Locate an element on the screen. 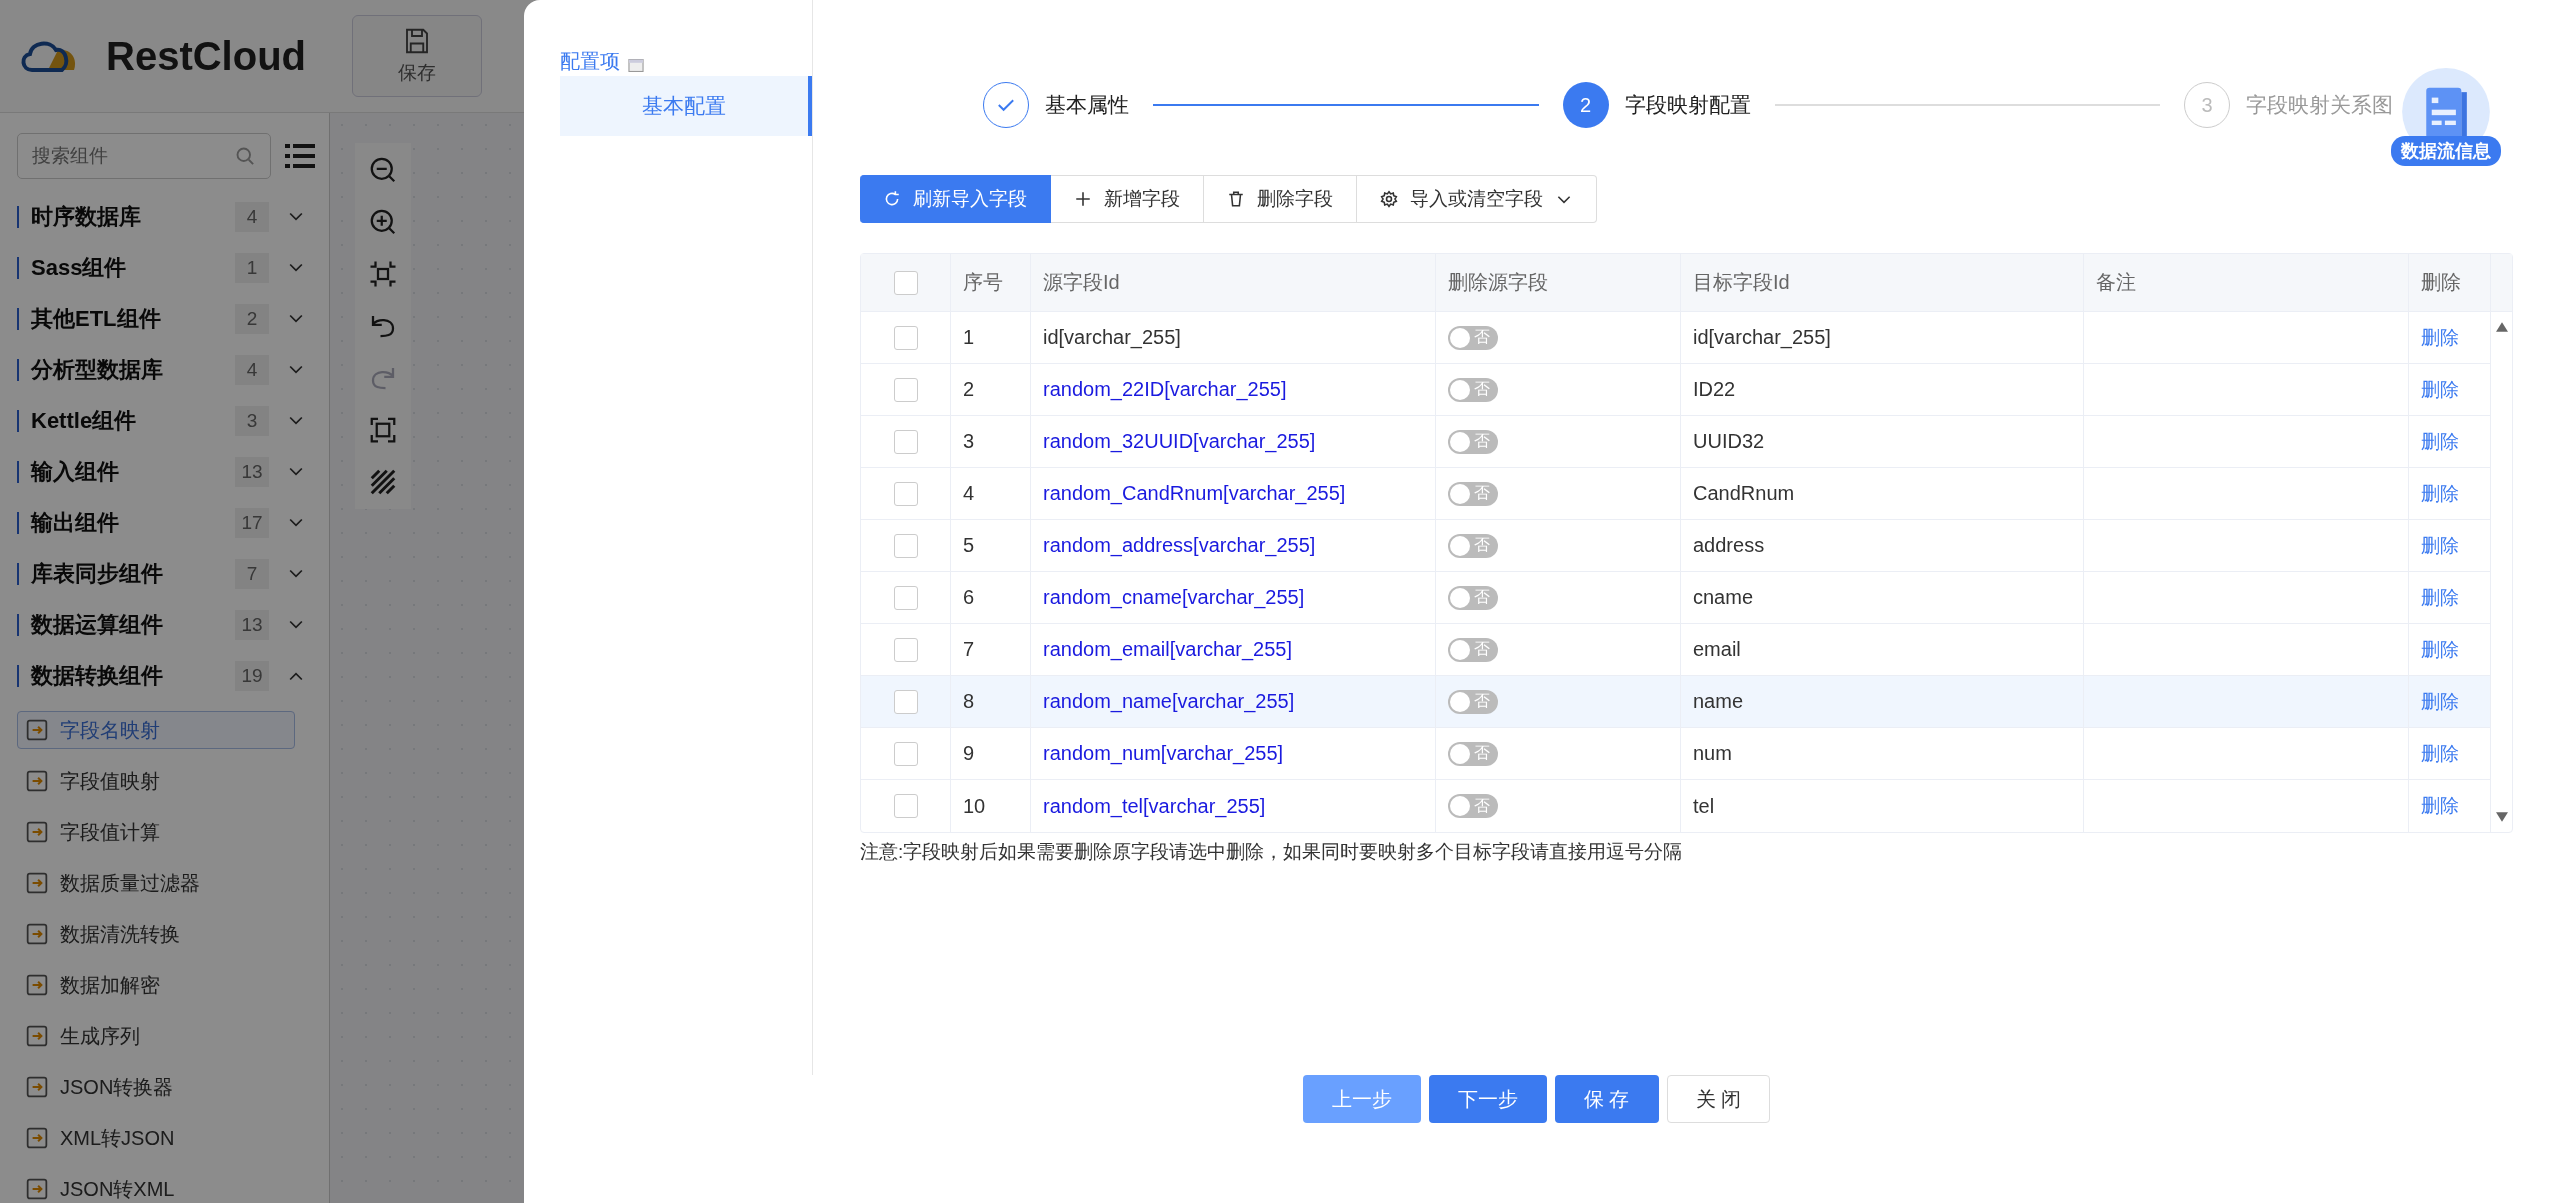  count-badge: 17 is located at coordinates (252, 522).